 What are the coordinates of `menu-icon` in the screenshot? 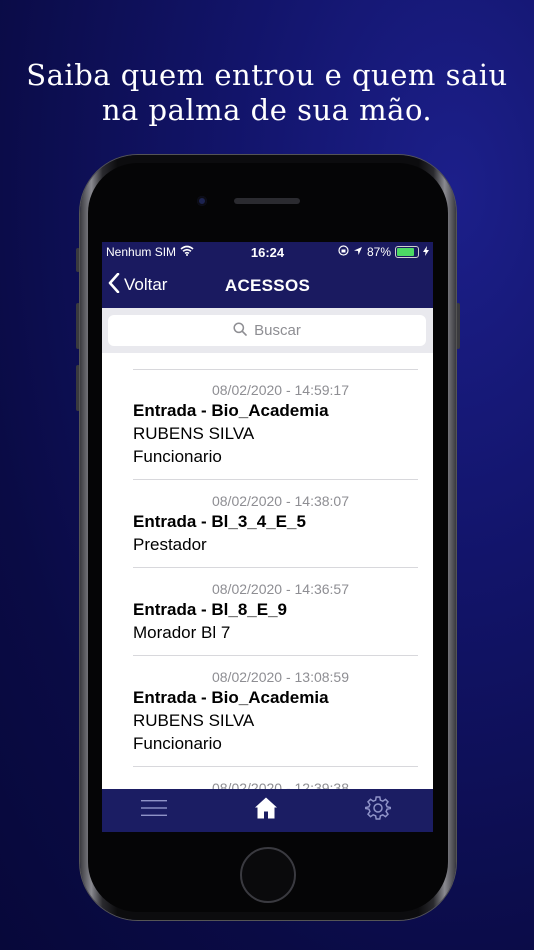 It's located at (154, 810).